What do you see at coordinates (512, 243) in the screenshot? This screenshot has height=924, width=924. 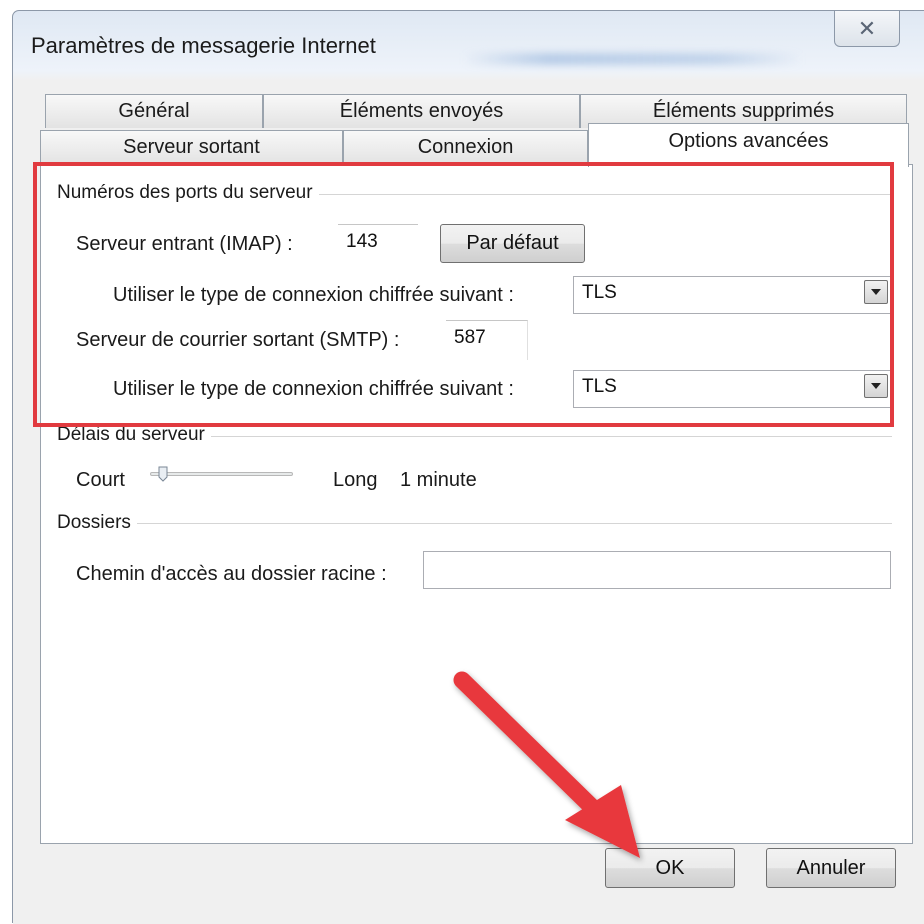 I see `default-ports-button: Par défaut` at bounding box center [512, 243].